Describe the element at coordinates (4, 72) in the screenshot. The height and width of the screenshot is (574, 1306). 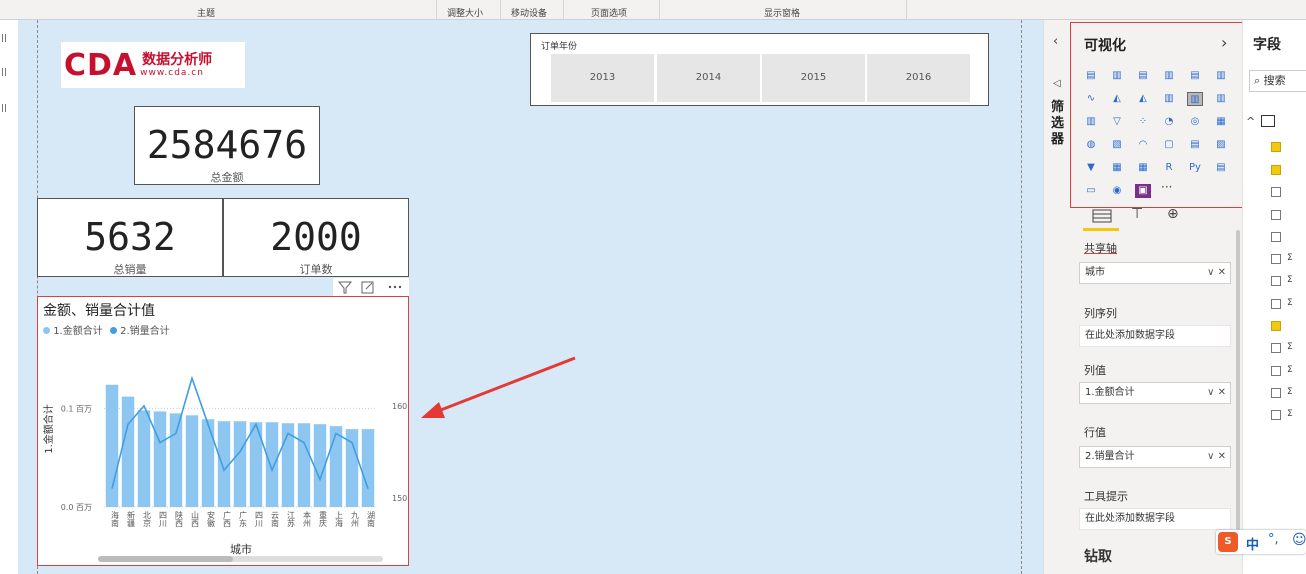
I see `data-view-icon` at that location.